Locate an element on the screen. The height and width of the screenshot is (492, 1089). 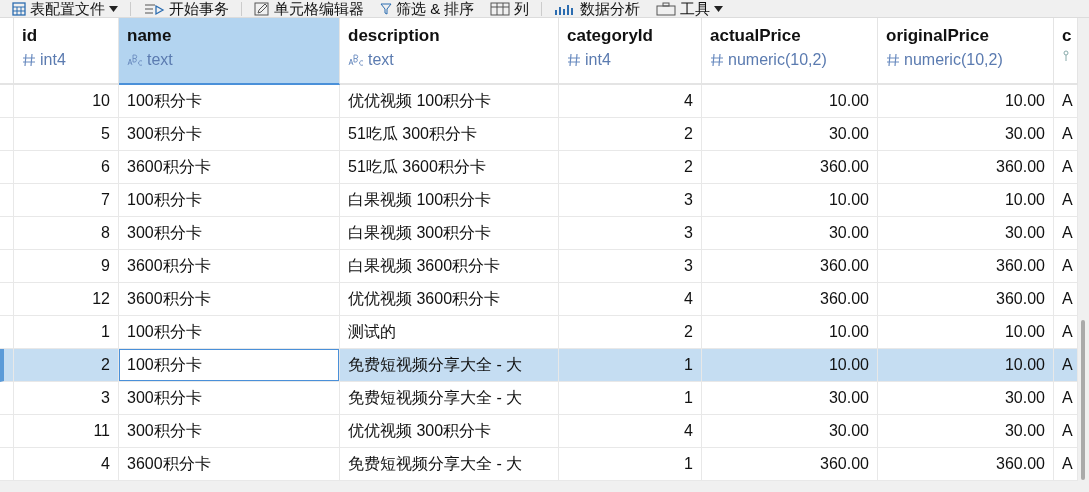
cell-editor-field: 100积分卡 is located at coordinates (229, 365).